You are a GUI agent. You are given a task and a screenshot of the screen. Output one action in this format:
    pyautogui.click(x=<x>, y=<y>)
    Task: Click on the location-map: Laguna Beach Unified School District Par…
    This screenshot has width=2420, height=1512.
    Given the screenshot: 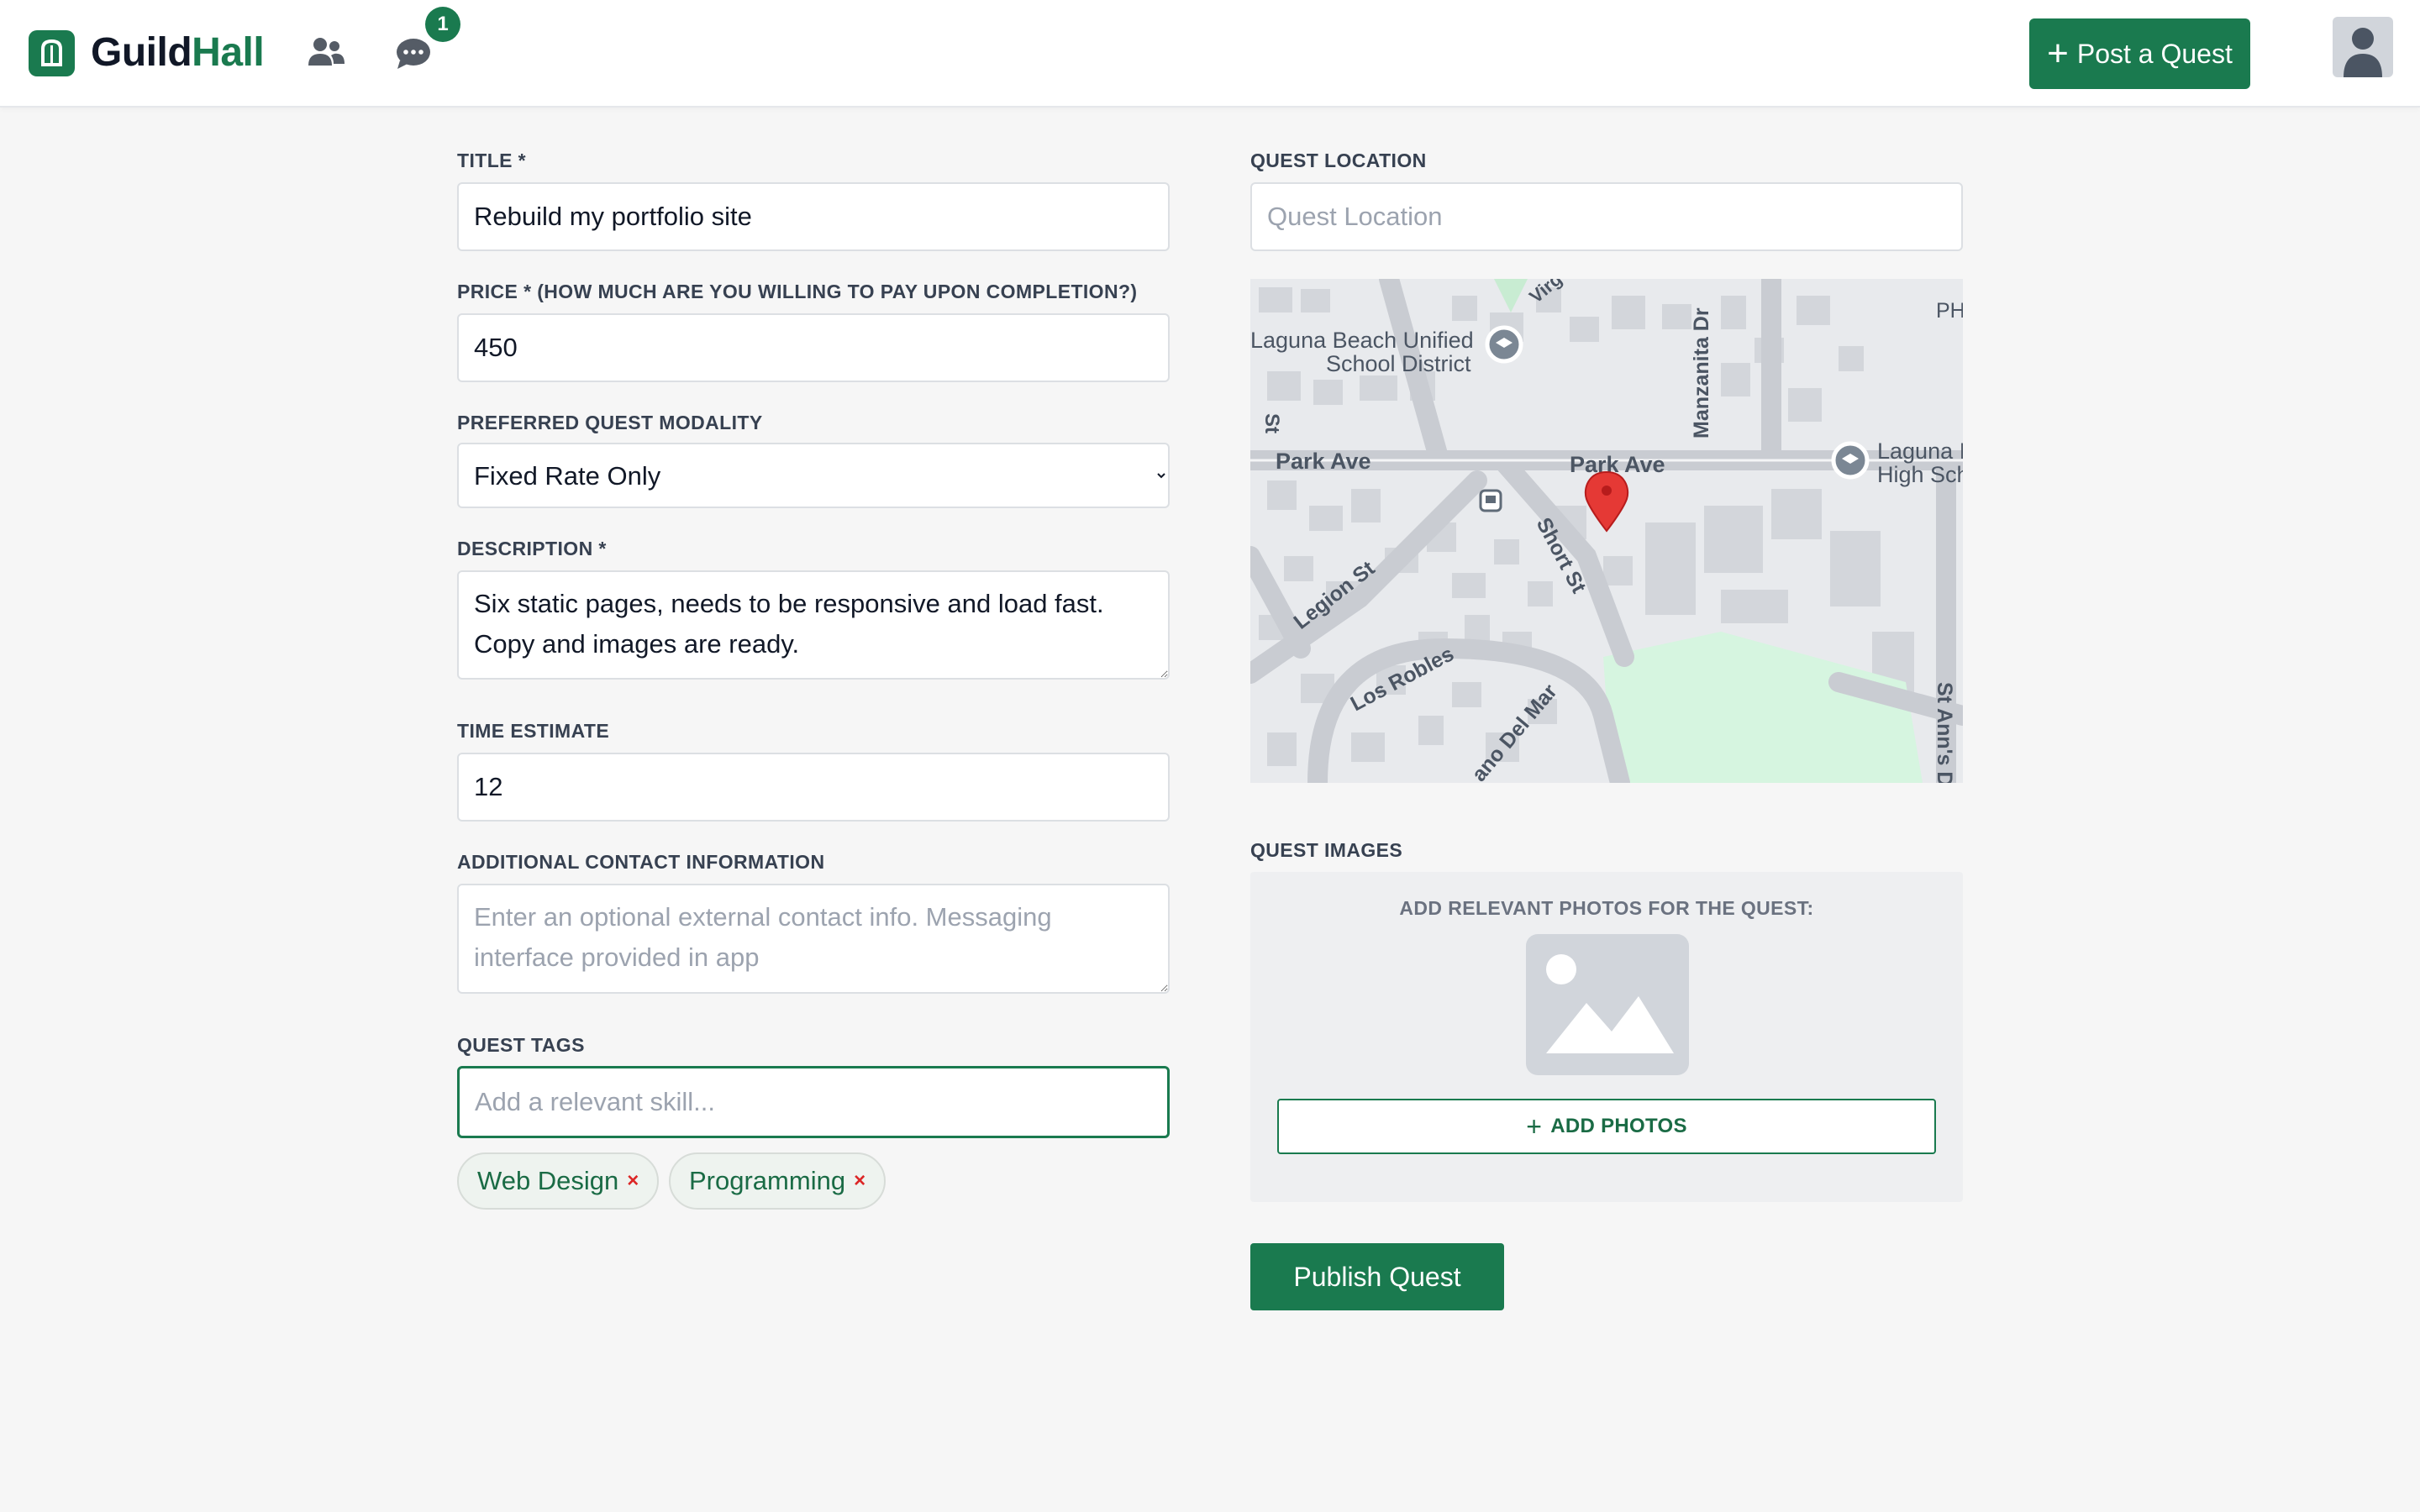 What is the action you would take?
    pyautogui.click(x=1606, y=531)
    